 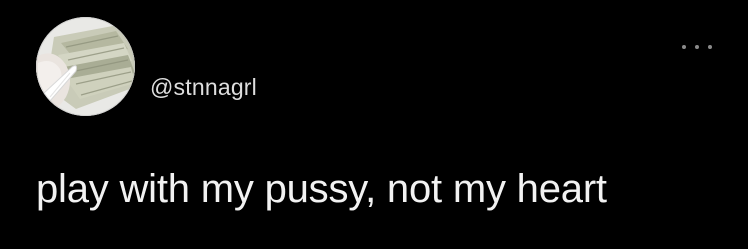 I want to click on avatar-photo-icon, so click(x=85, y=66).